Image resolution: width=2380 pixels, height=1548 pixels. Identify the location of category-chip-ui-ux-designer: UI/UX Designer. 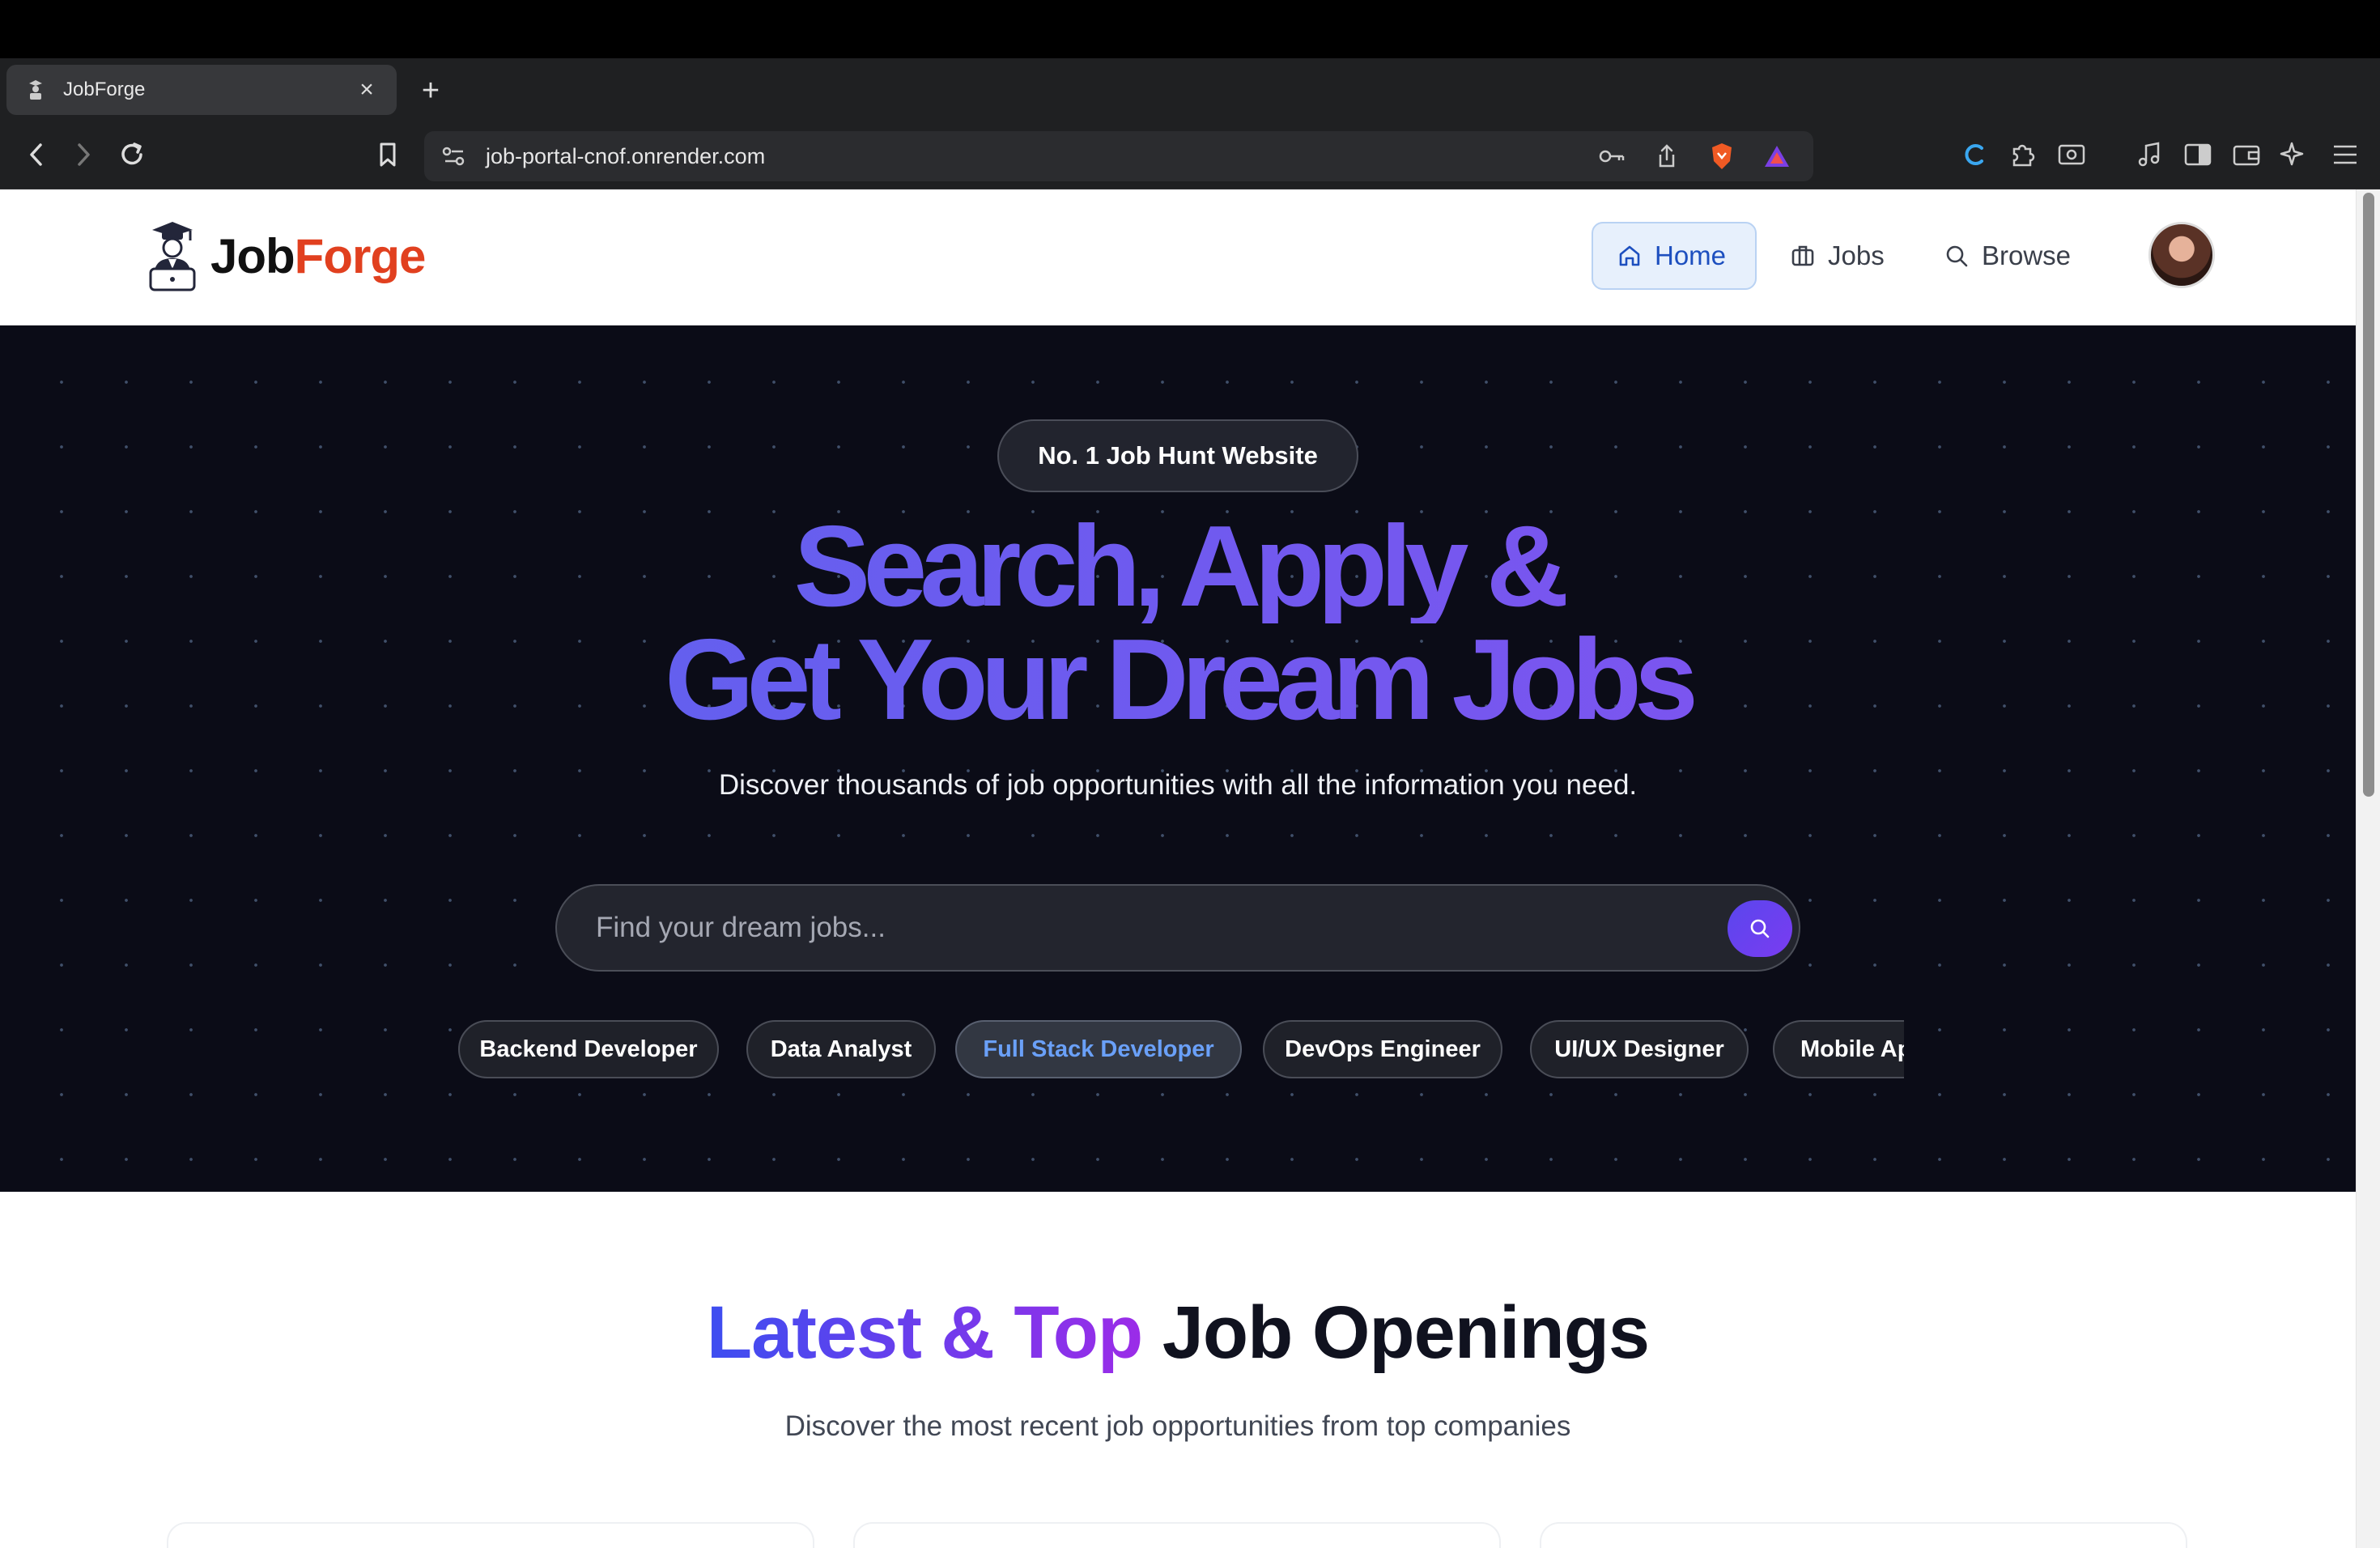
(1639, 1049).